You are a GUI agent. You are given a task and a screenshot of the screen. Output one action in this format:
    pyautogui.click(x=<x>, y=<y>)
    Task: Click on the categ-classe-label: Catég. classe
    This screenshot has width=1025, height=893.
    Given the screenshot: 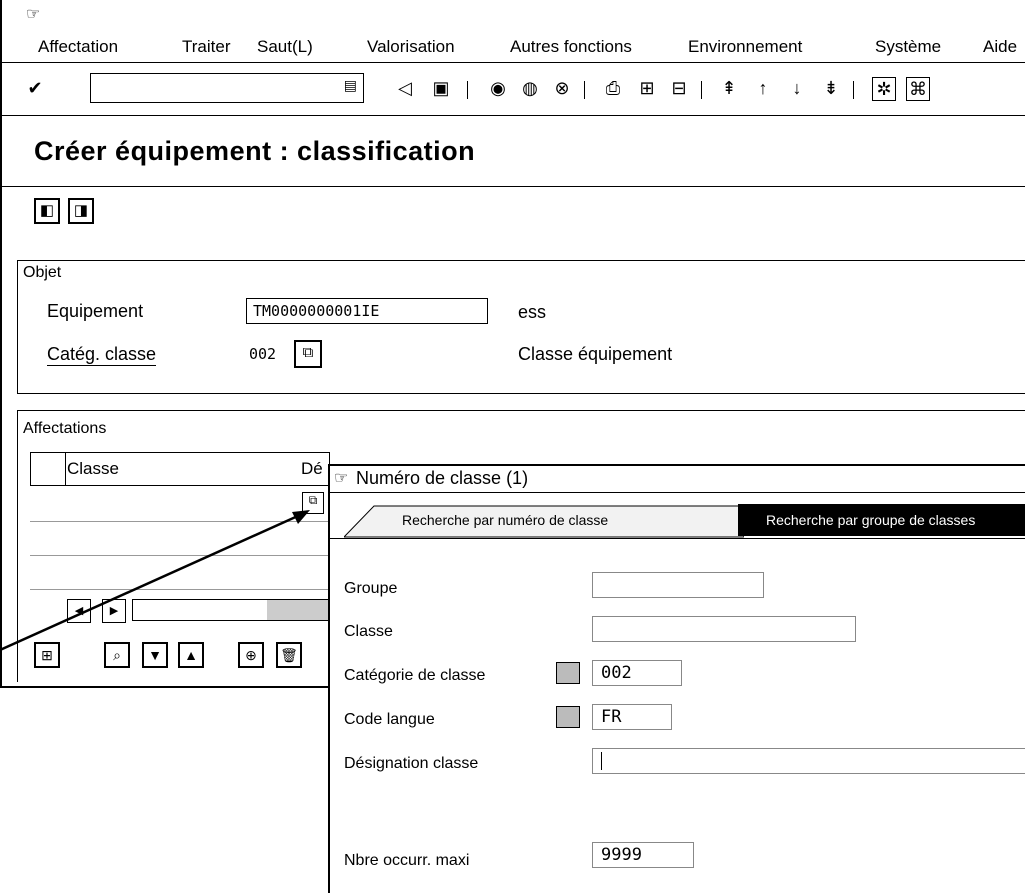 What is the action you would take?
    pyautogui.click(x=102, y=355)
    